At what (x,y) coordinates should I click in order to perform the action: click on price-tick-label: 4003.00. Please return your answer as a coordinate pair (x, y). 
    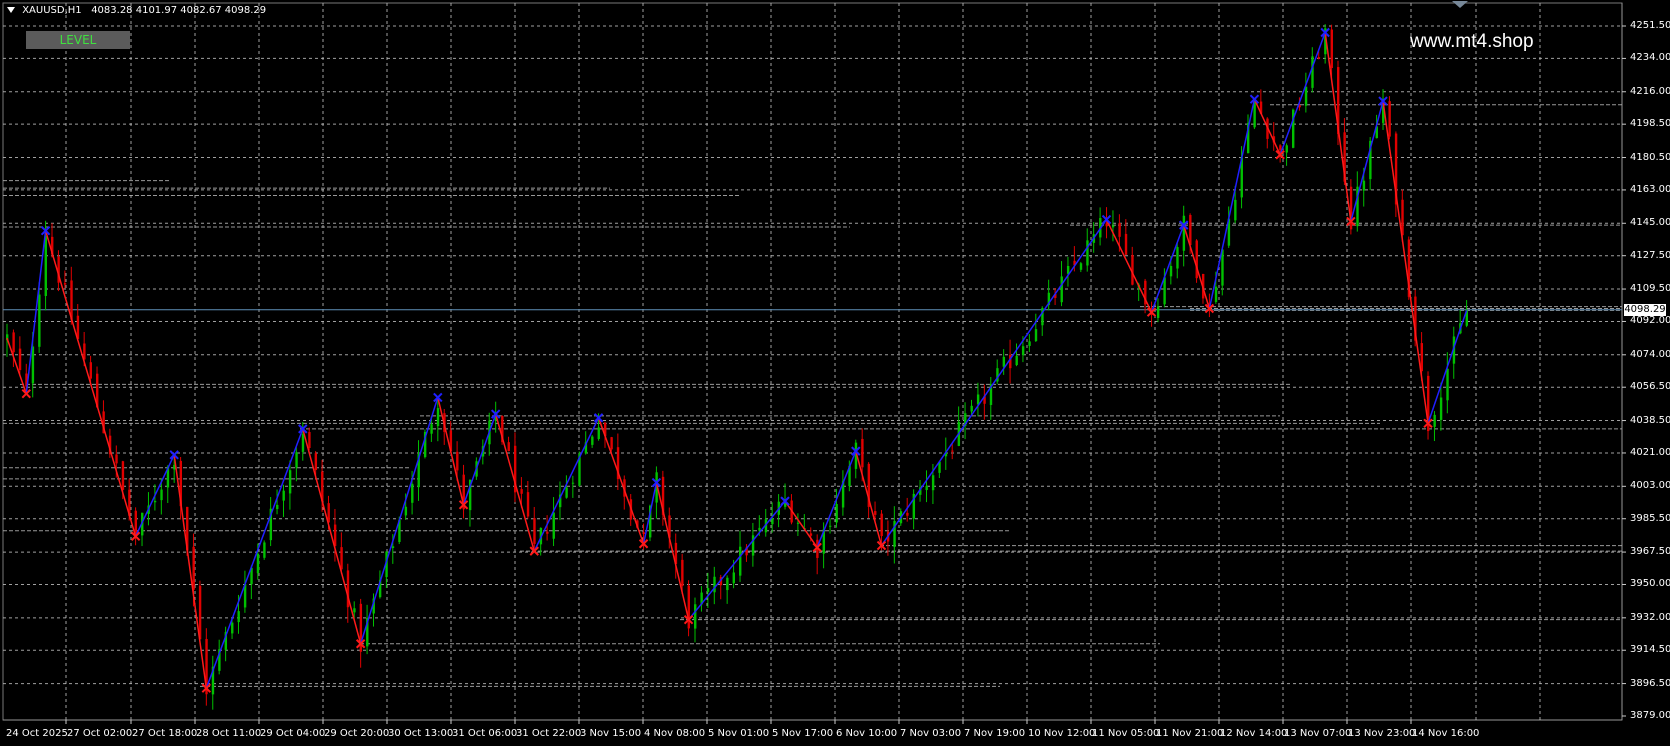
    Looking at the image, I should click on (1650, 486).